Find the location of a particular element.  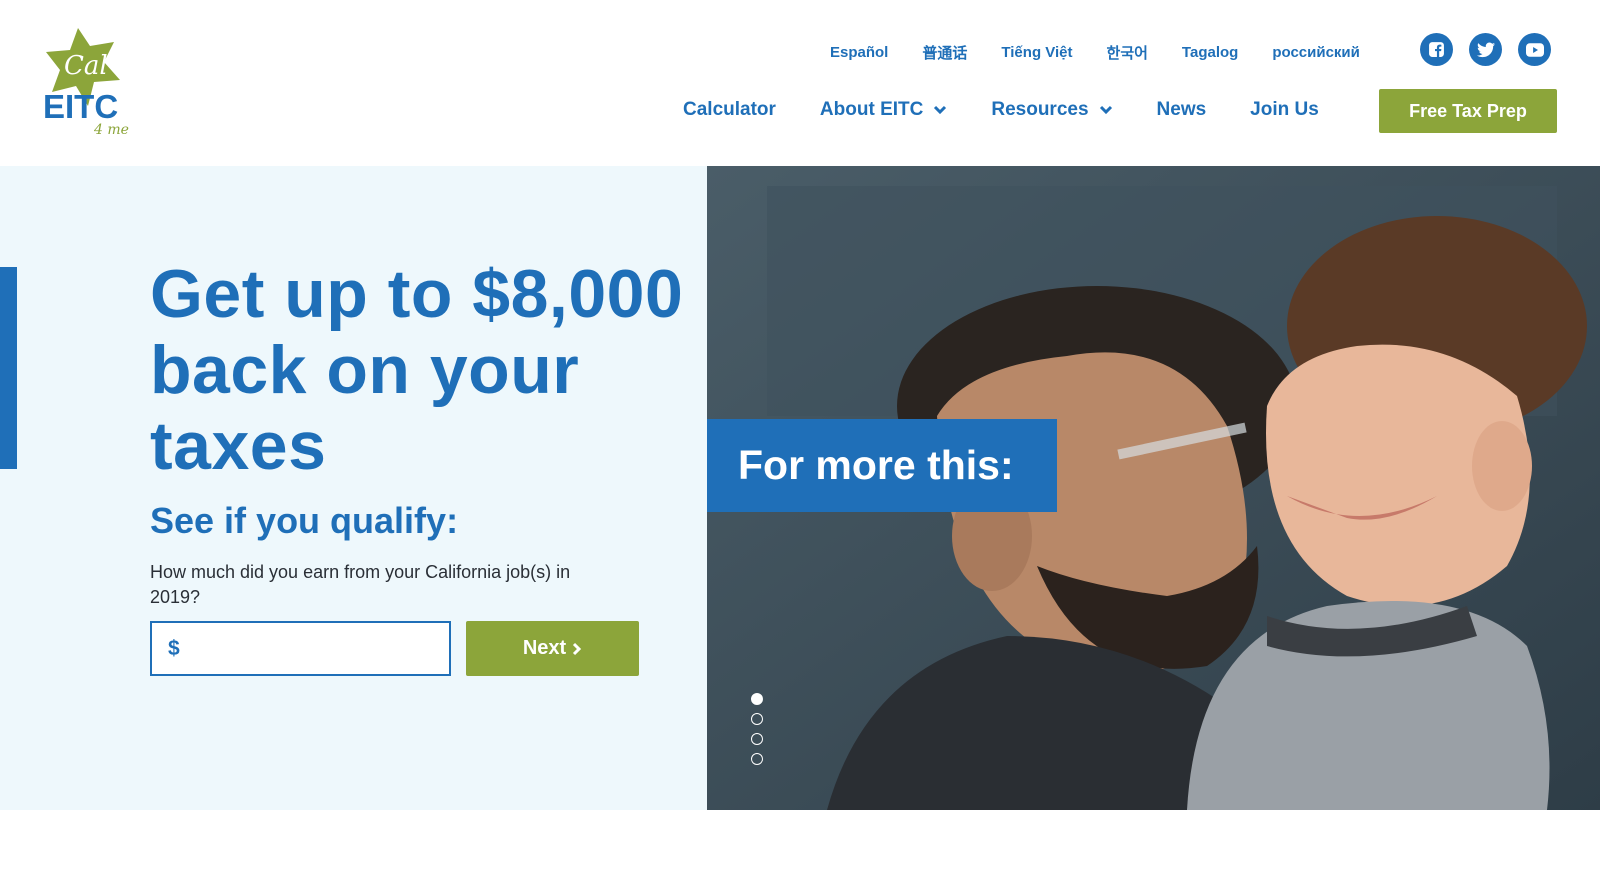

next-button: Next is located at coordinates (552, 648).